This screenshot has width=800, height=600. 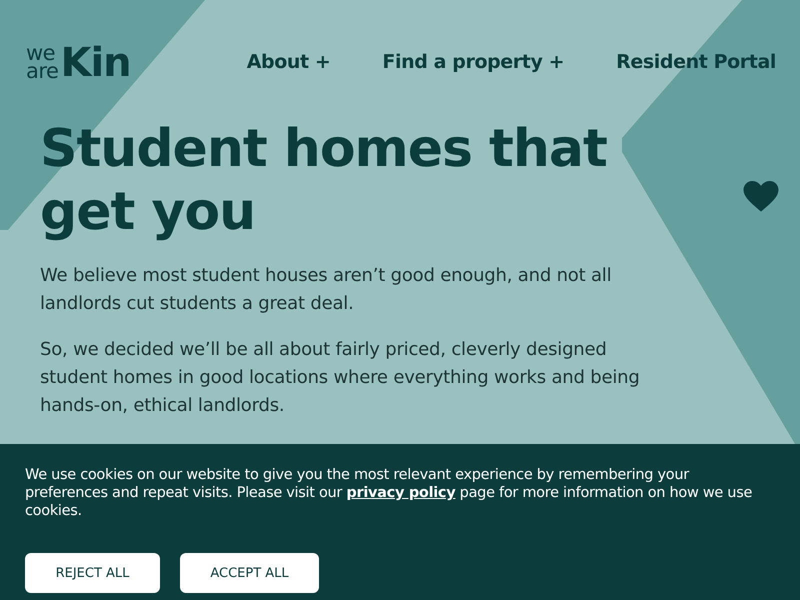 I want to click on logo-text: are, so click(x=42, y=71).